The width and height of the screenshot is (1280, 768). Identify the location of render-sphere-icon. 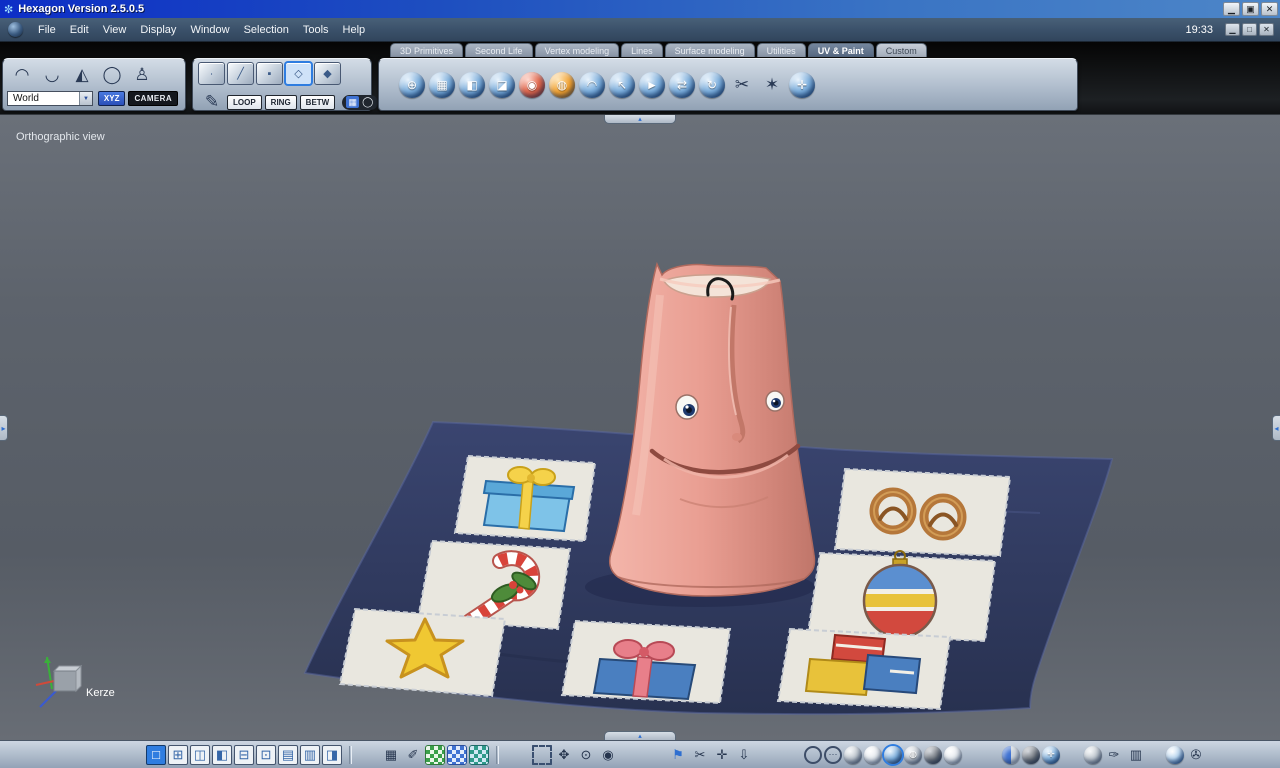
(1175, 754).